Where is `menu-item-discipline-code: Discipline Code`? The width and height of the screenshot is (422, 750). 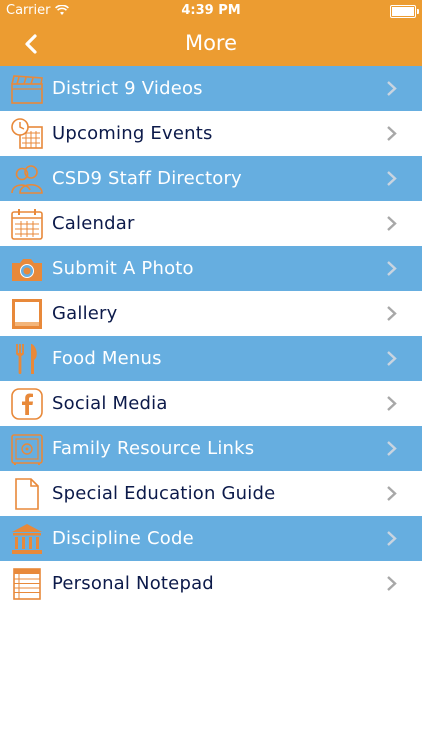
menu-item-discipline-code: Discipline Code is located at coordinates (211, 538).